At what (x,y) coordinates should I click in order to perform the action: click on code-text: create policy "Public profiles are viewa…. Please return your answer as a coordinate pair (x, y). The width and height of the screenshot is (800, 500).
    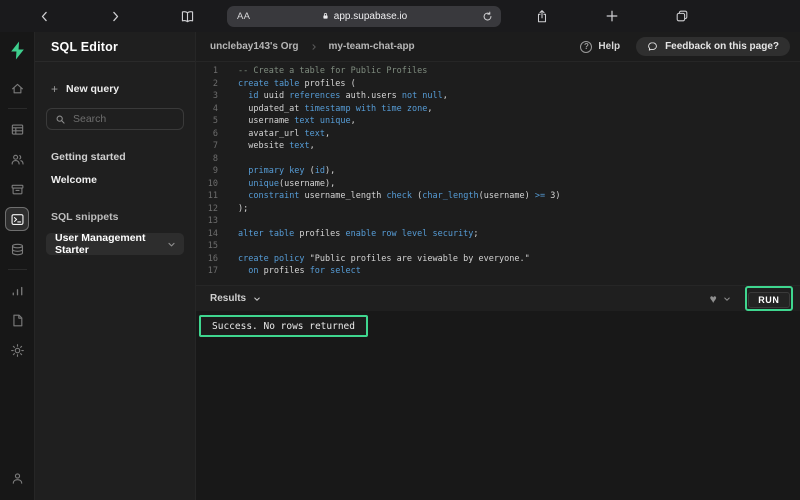
    Looking at the image, I should click on (384, 258).